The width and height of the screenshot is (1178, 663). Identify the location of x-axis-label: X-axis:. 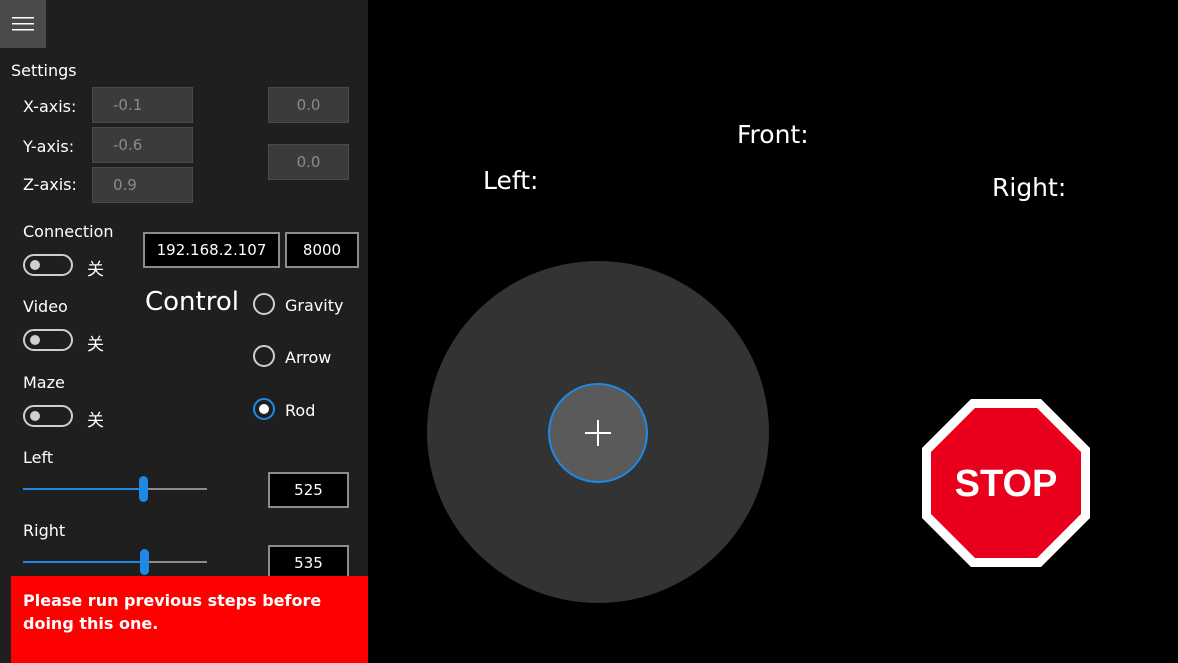
(50, 106).